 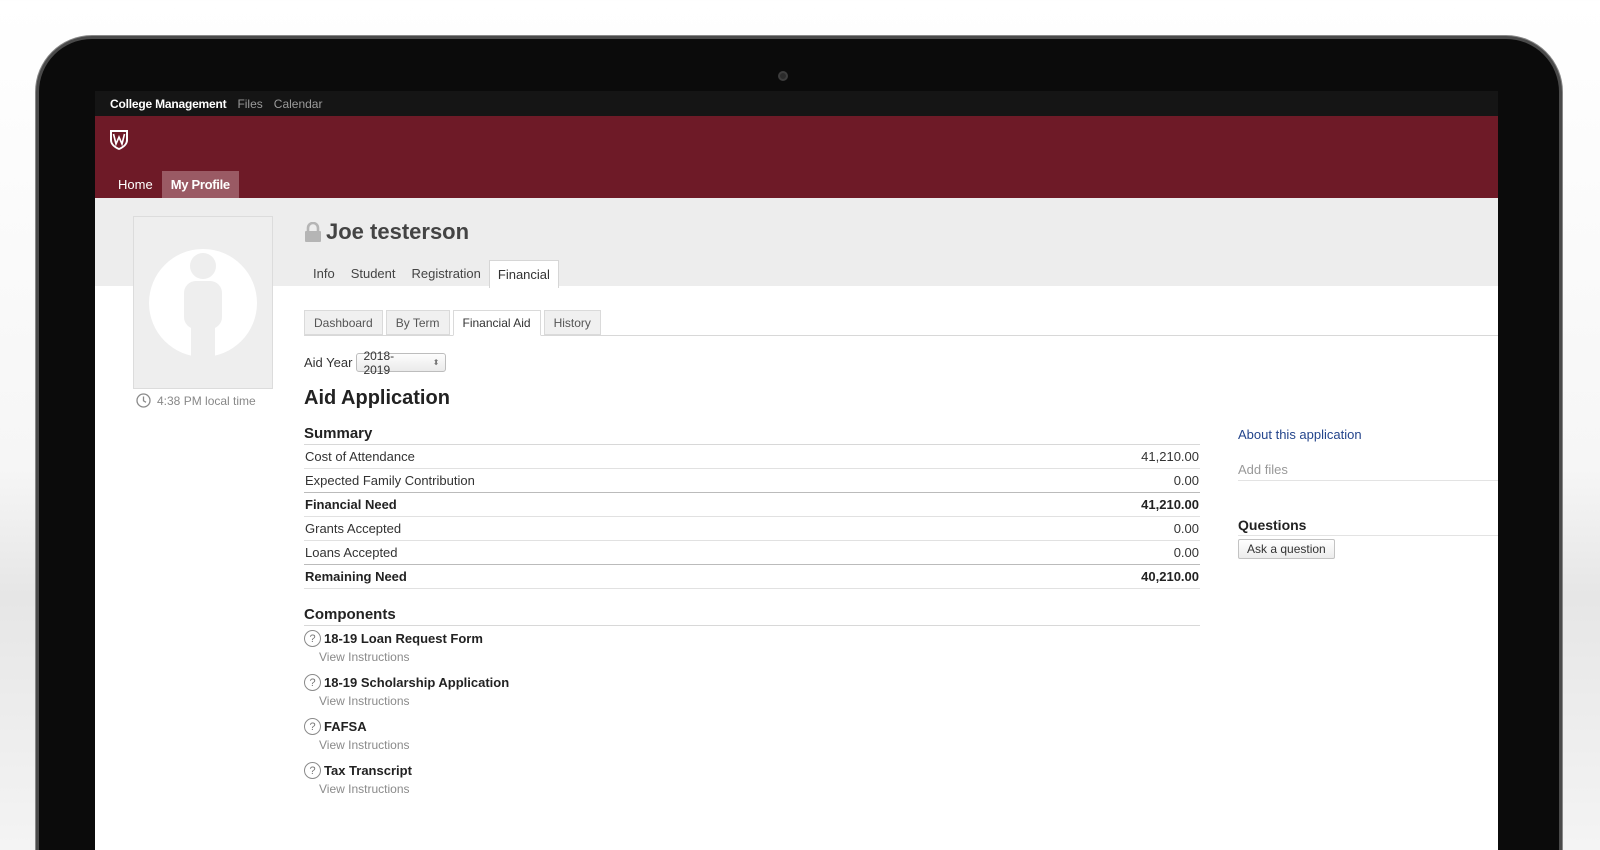 I want to click on summary-label: Expected Family Contribution, so click(x=390, y=480).